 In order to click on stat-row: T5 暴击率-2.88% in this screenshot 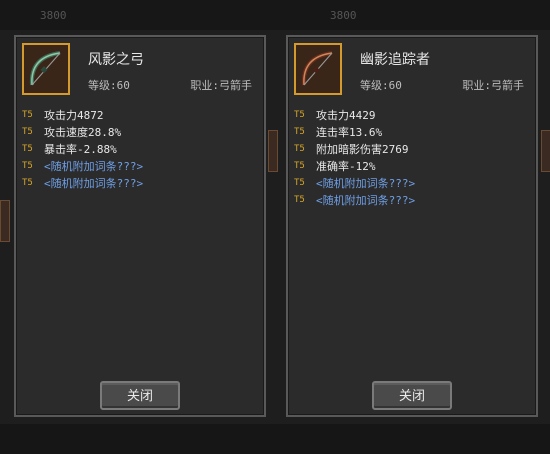, I will do `click(140, 149)`.